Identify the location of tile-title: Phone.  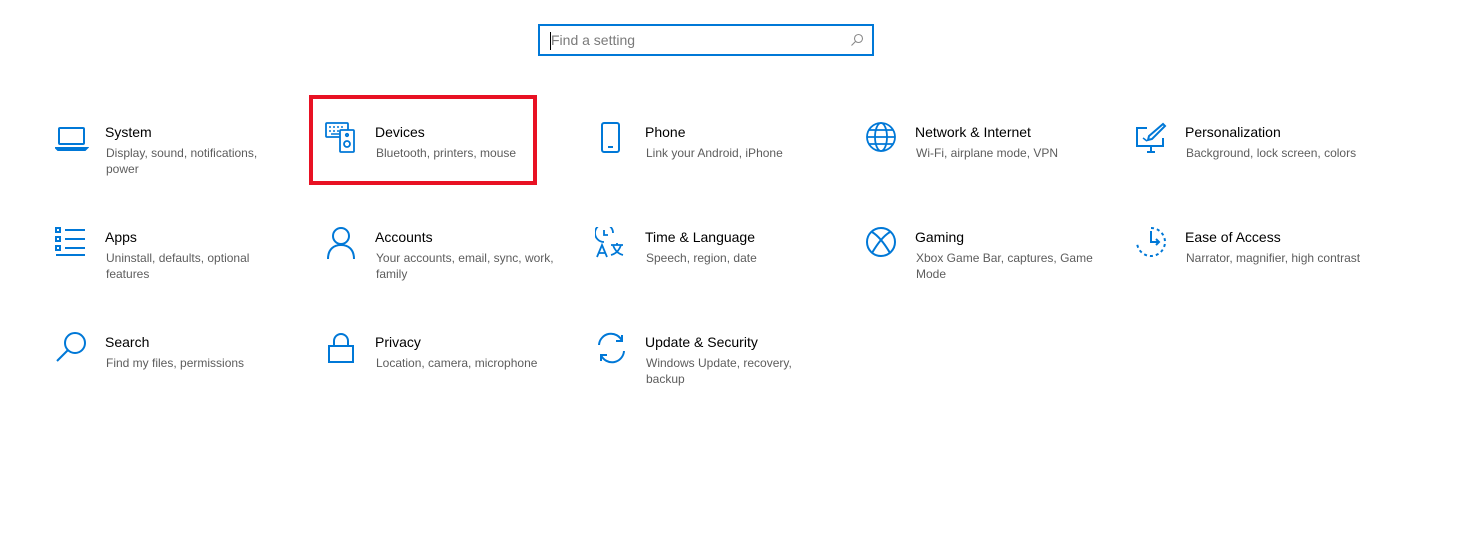
(665, 132).